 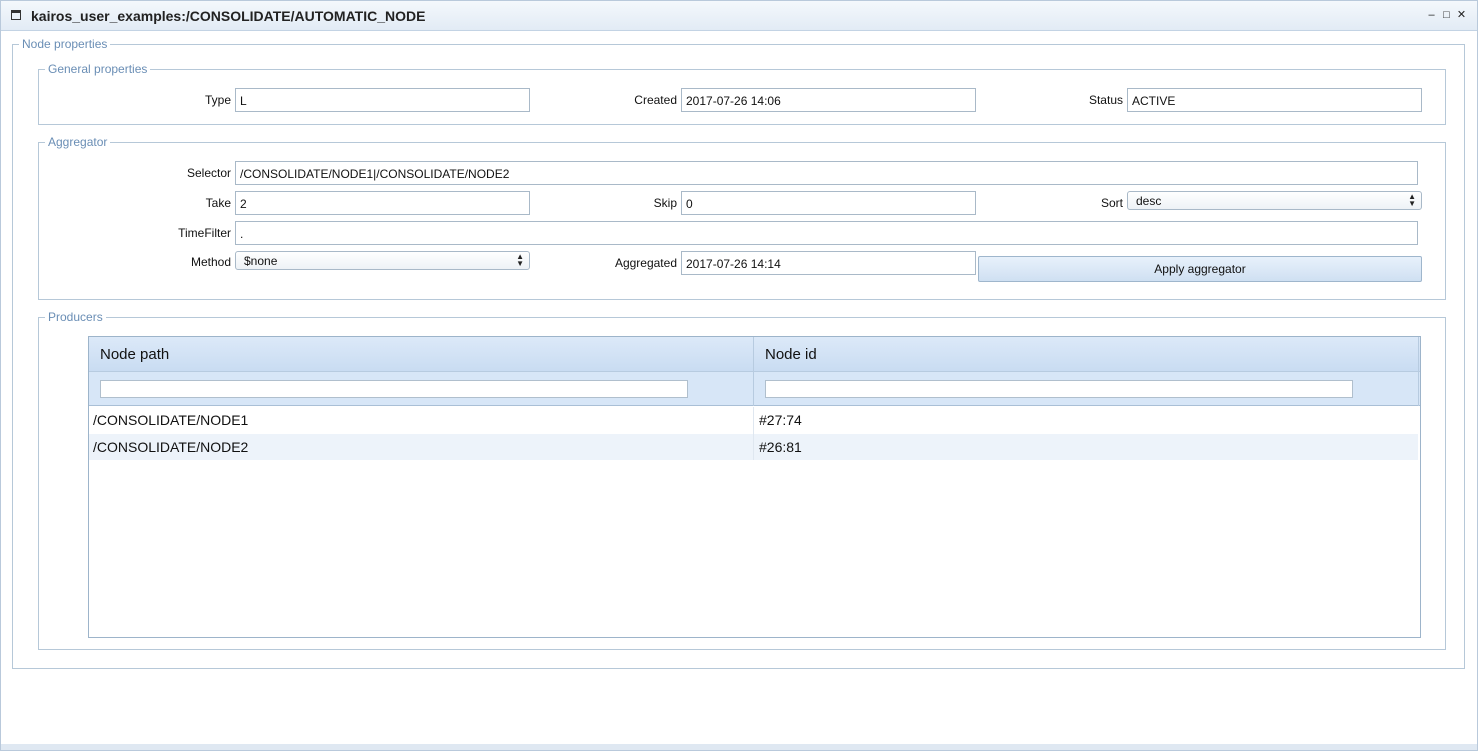 What do you see at coordinates (382, 100) in the screenshot?
I see `type-field: L` at bounding box center [382, 100].